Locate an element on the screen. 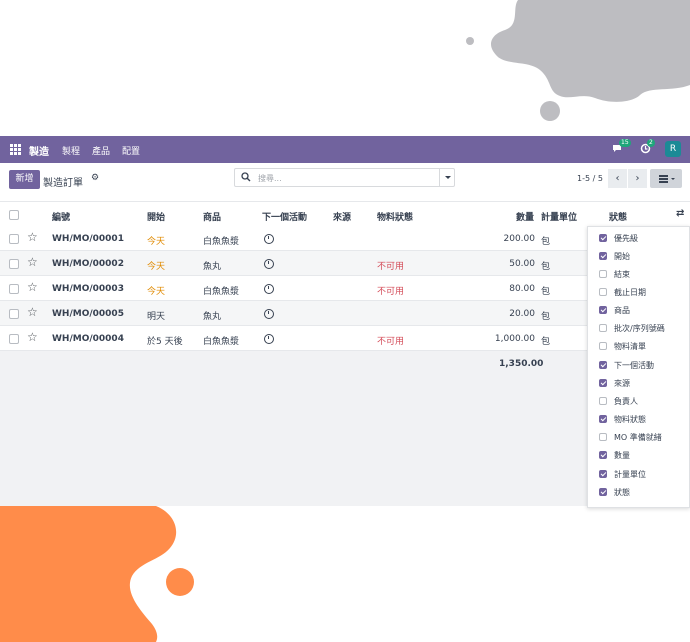 Image resolution: width=690 pixels, height=642 pixels. search-icon is located at coordinates (246, 177).